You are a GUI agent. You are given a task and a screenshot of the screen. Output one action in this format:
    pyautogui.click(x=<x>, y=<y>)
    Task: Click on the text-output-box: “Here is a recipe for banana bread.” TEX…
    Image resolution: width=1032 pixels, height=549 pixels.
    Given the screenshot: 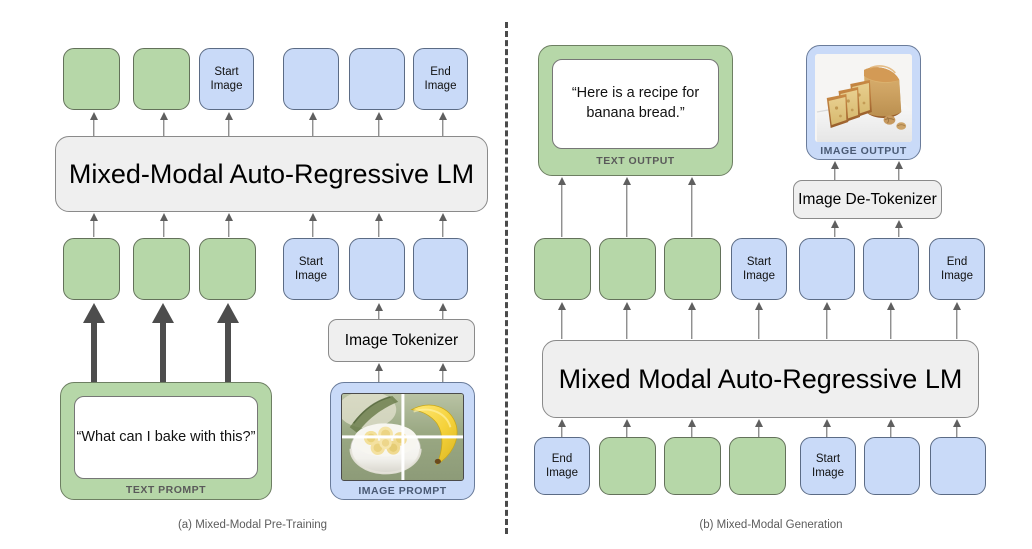 What is the action you would take?
    pyautogui.click(x=635, y=110)
    